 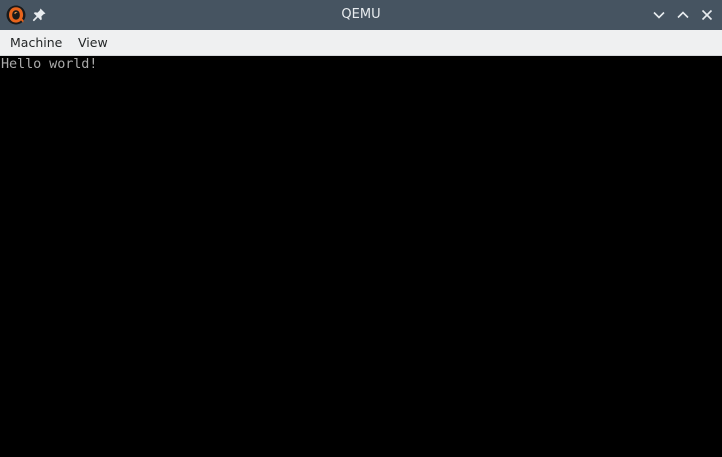 I want to click on title-bar: QEMU, so click(x=361, y=15).